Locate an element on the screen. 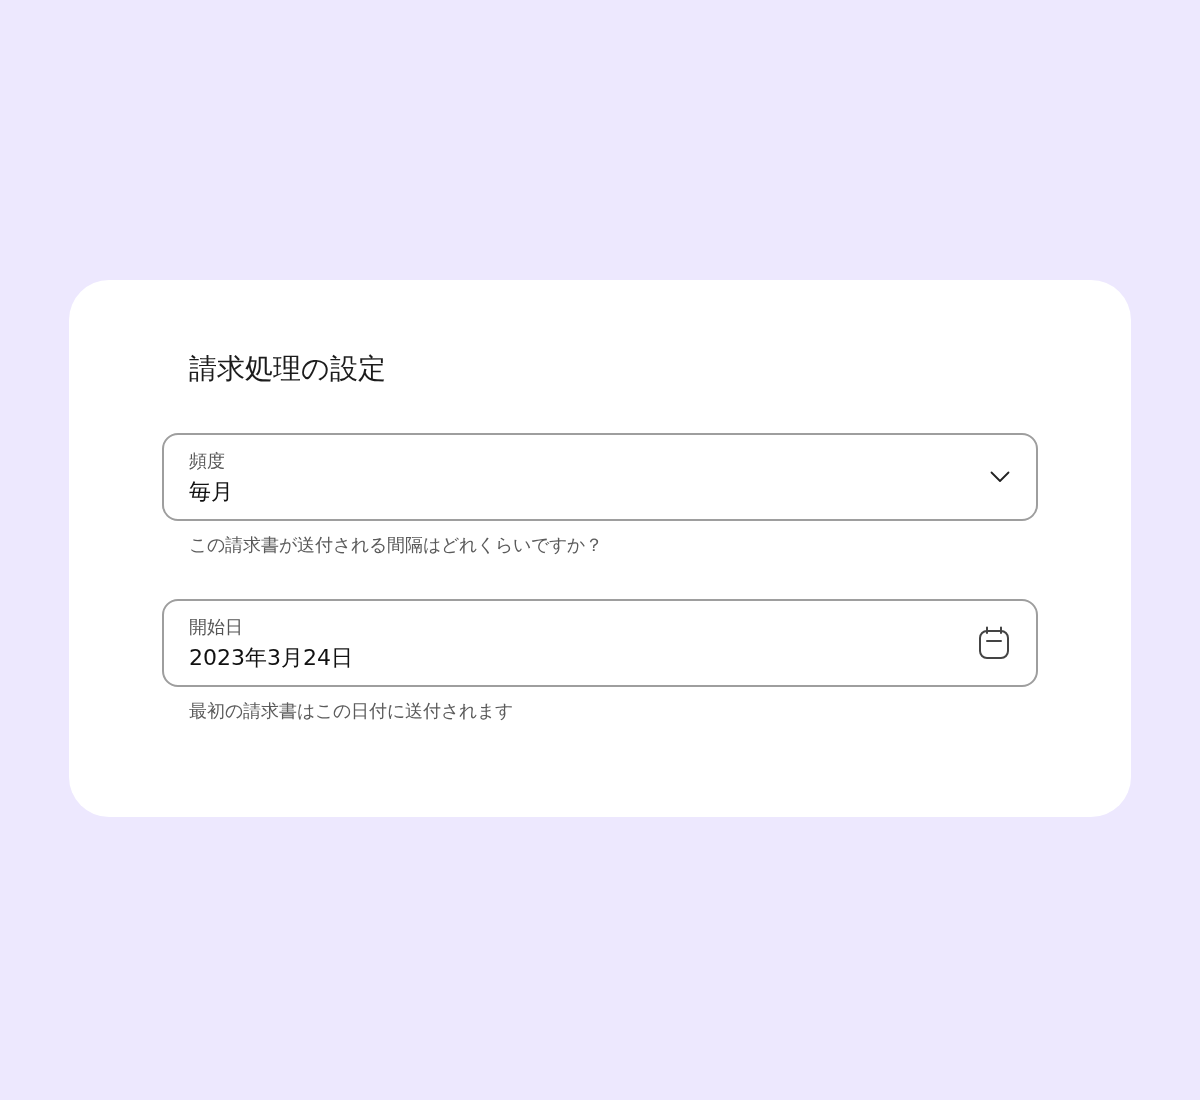 The width and height of the screenshot is (1200, 1100). field-label: 開始日 is located at coordinates (216, 626).